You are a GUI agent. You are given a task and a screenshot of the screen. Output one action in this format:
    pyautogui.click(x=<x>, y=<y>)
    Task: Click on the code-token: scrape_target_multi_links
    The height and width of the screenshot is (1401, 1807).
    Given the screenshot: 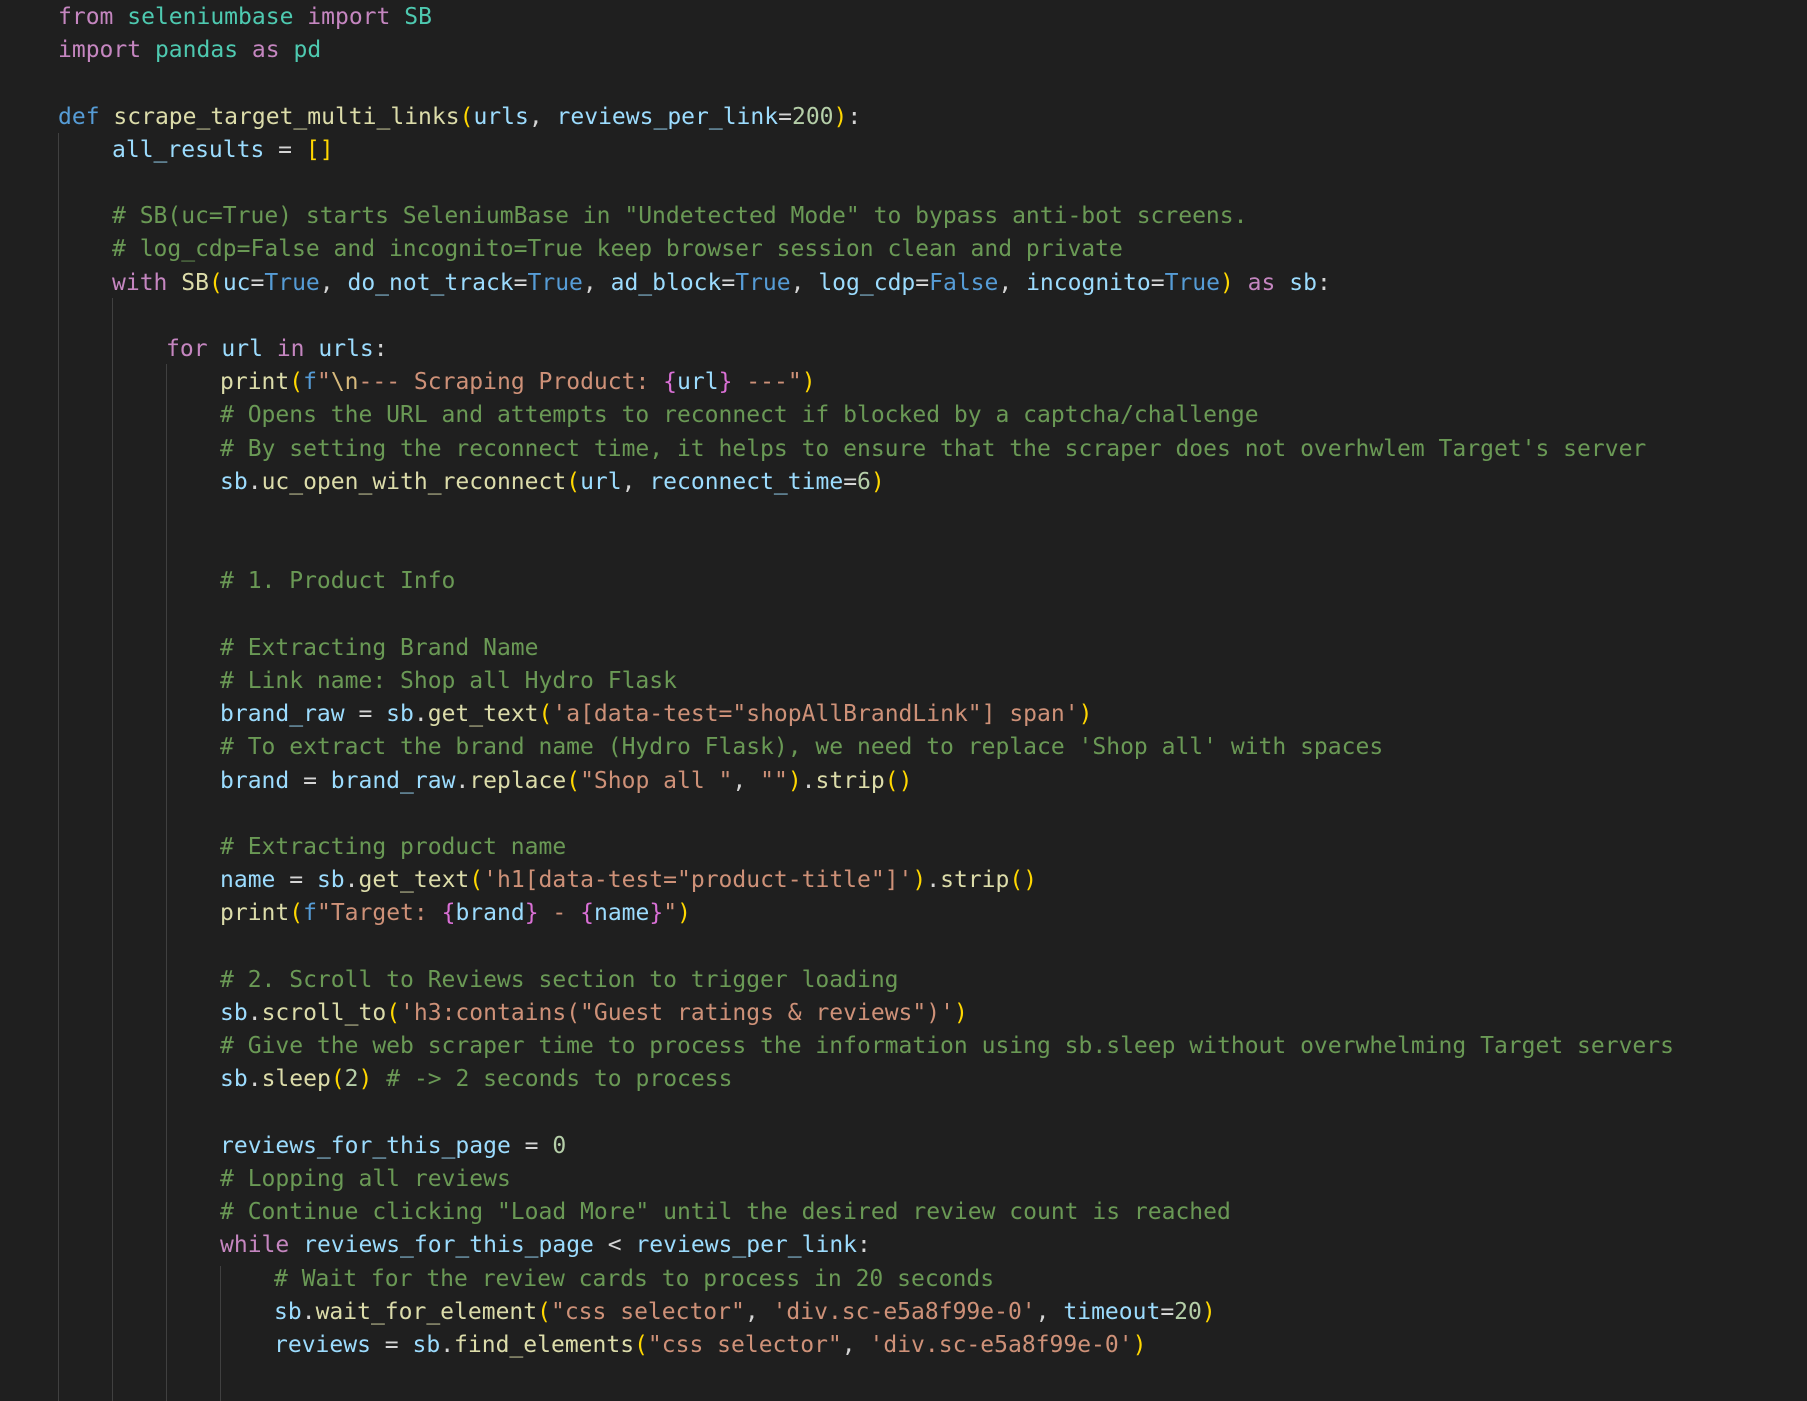 What is the action you would take?
    pyautogui.click(x=286, y=116)
    